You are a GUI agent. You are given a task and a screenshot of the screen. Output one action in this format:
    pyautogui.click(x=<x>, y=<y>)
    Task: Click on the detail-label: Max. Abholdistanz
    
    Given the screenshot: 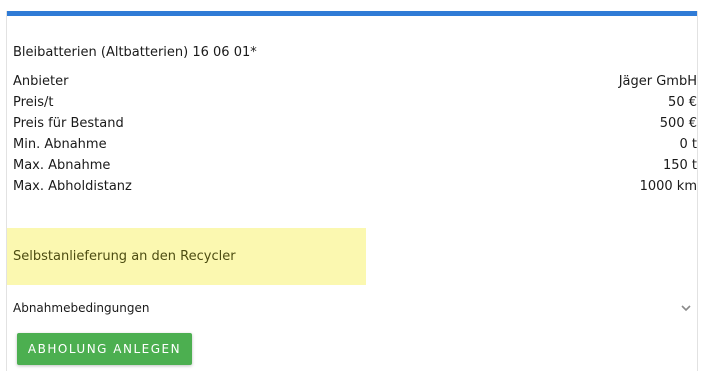 What is the action you would take?
    pyautogui.click(x=72, y=186)
    